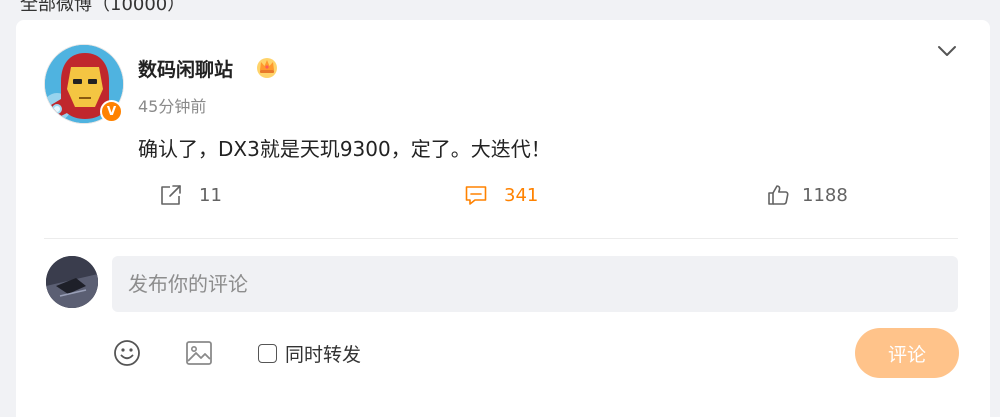 The width and height of the screenshot is (1000, 417). What do you see at coordinates (103, 7) in the screenshot?
I see `all-posts-count-label: 全部微博（10000）` at bounding box center [103, 7].